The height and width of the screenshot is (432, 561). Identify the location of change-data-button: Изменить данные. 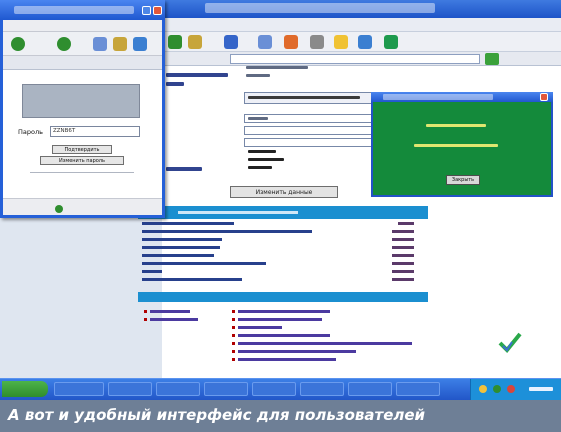
(284, 192).